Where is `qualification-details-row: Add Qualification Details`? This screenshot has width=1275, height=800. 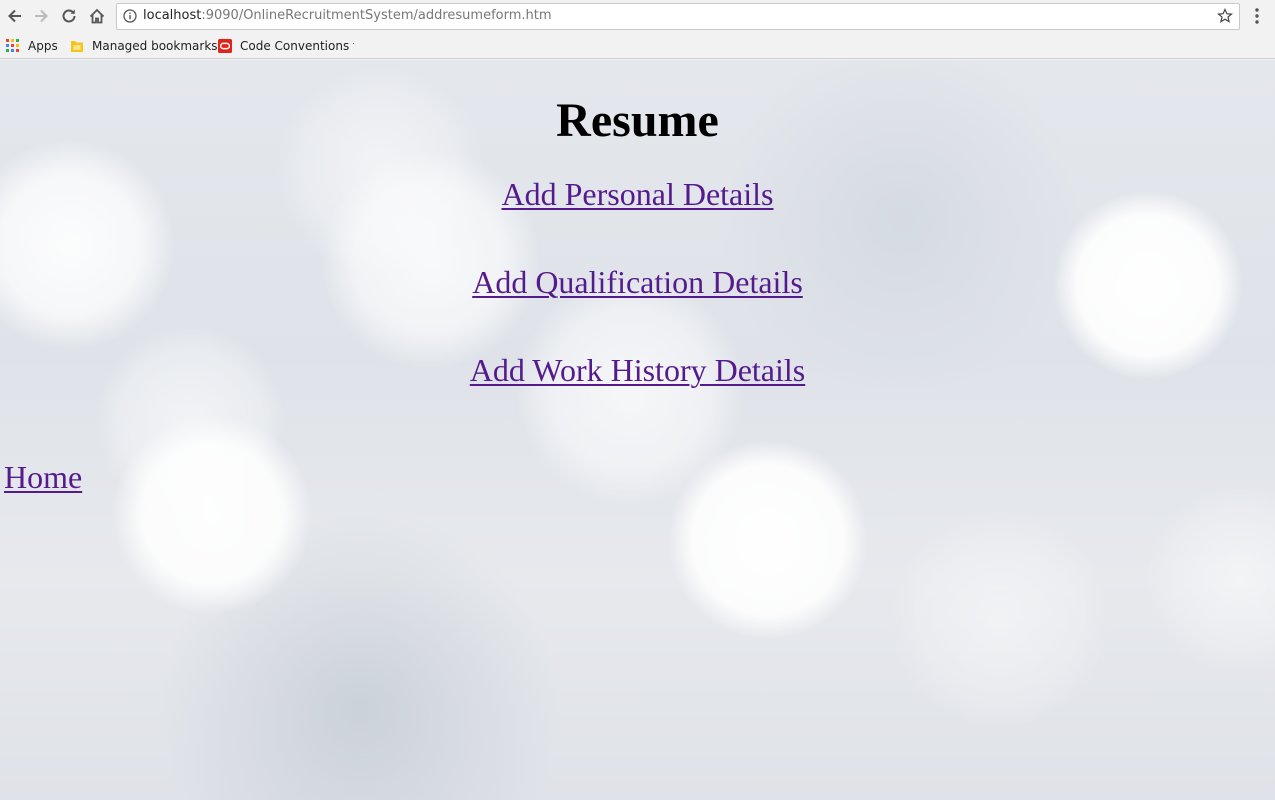 qualification-details-row: Add Qualification Details is located at coordinates (637, 282).